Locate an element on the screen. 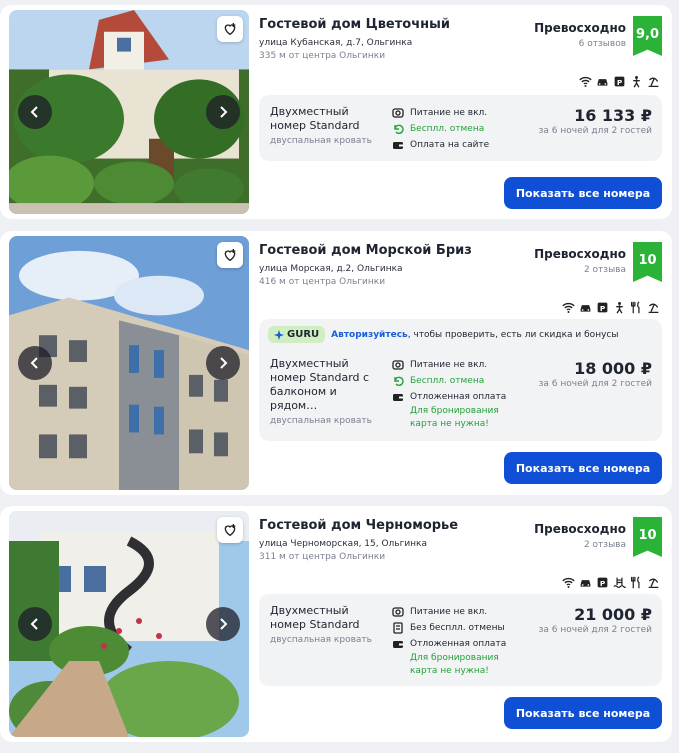 This screenshot has height=753, width=679. hotel-distance: 311 м от центра Ольгинки is located at coordinates (322, 557).